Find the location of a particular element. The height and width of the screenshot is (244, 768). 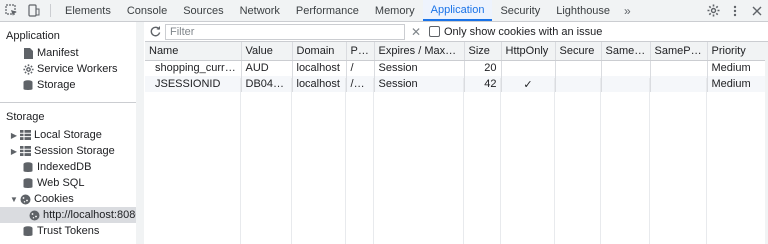

sidebar-item-label: IndexedDB is located at coordinates (64, 167).